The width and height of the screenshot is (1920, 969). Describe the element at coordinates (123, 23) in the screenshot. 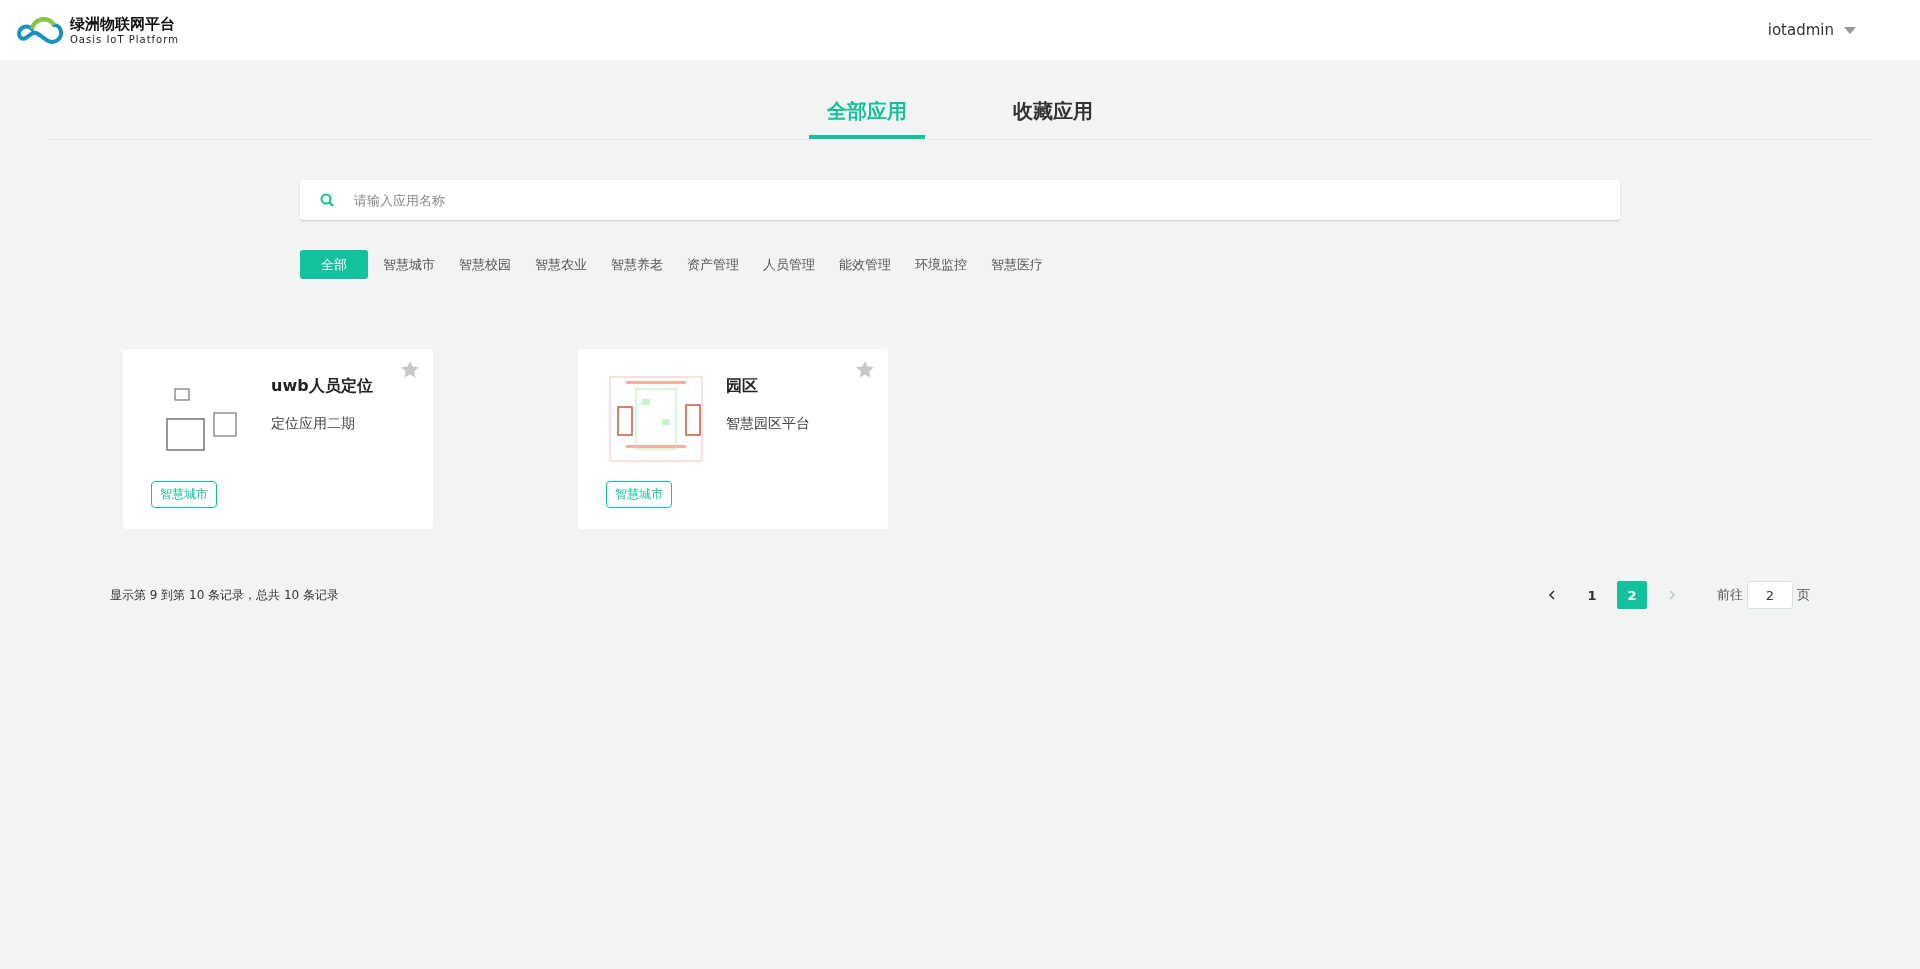

I see `logo-title: 绿洲物联网平台` at that location.